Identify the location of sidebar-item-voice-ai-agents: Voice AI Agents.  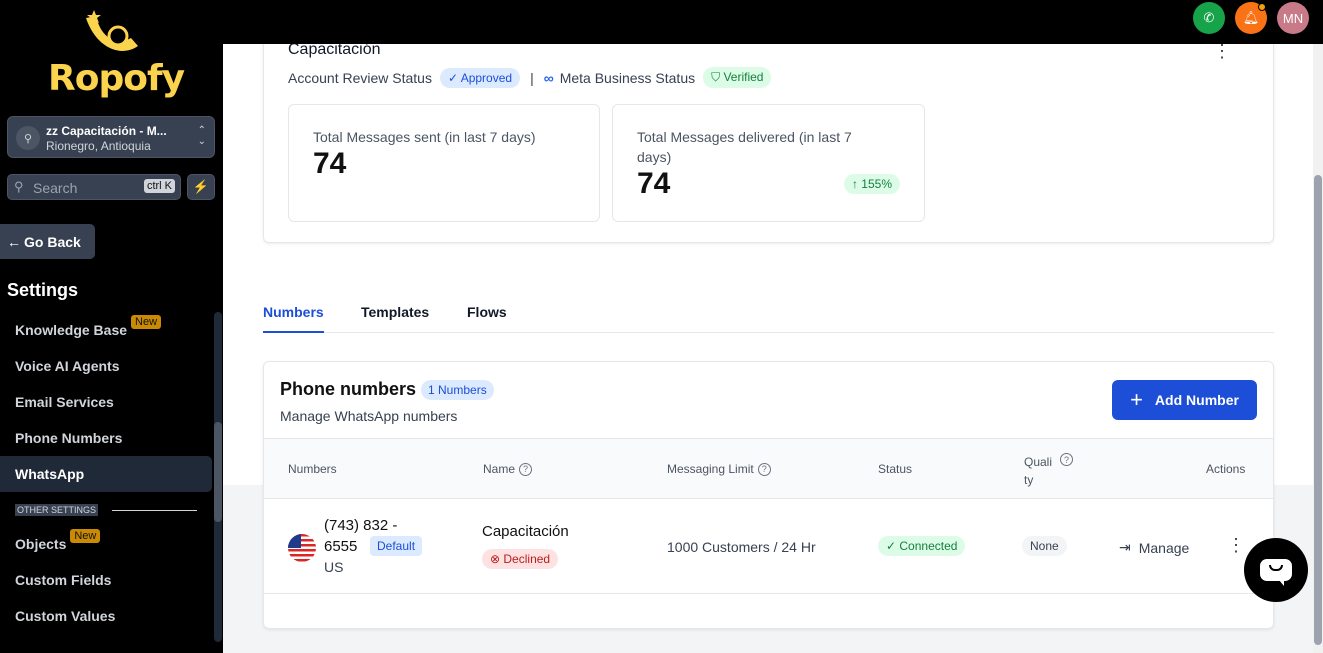
(106, 366).